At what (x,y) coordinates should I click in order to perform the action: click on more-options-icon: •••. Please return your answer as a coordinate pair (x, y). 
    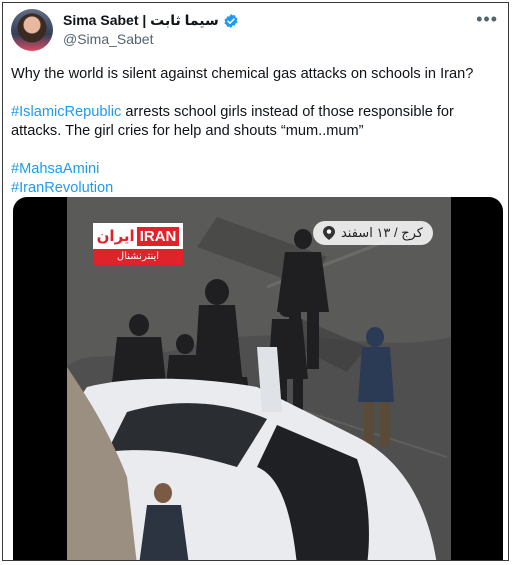
    Looking at the image, I should click on (487, 19).